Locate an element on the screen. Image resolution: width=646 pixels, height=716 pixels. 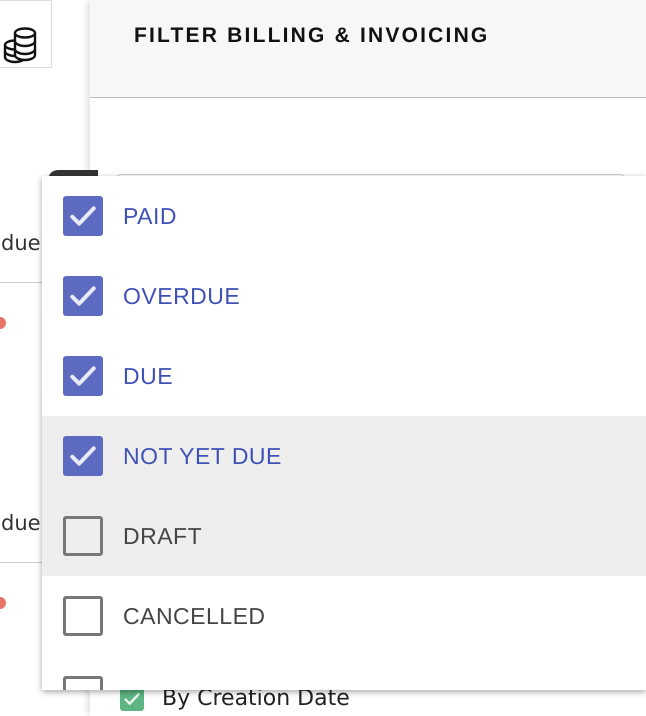
menu-option: OVERDUE is located at coordinates (344, 296).